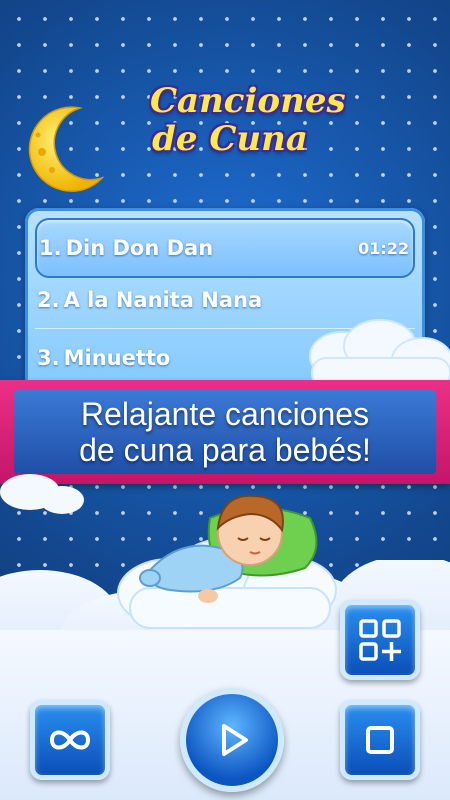  I want to click on track-number: 3., so click(48, 358).